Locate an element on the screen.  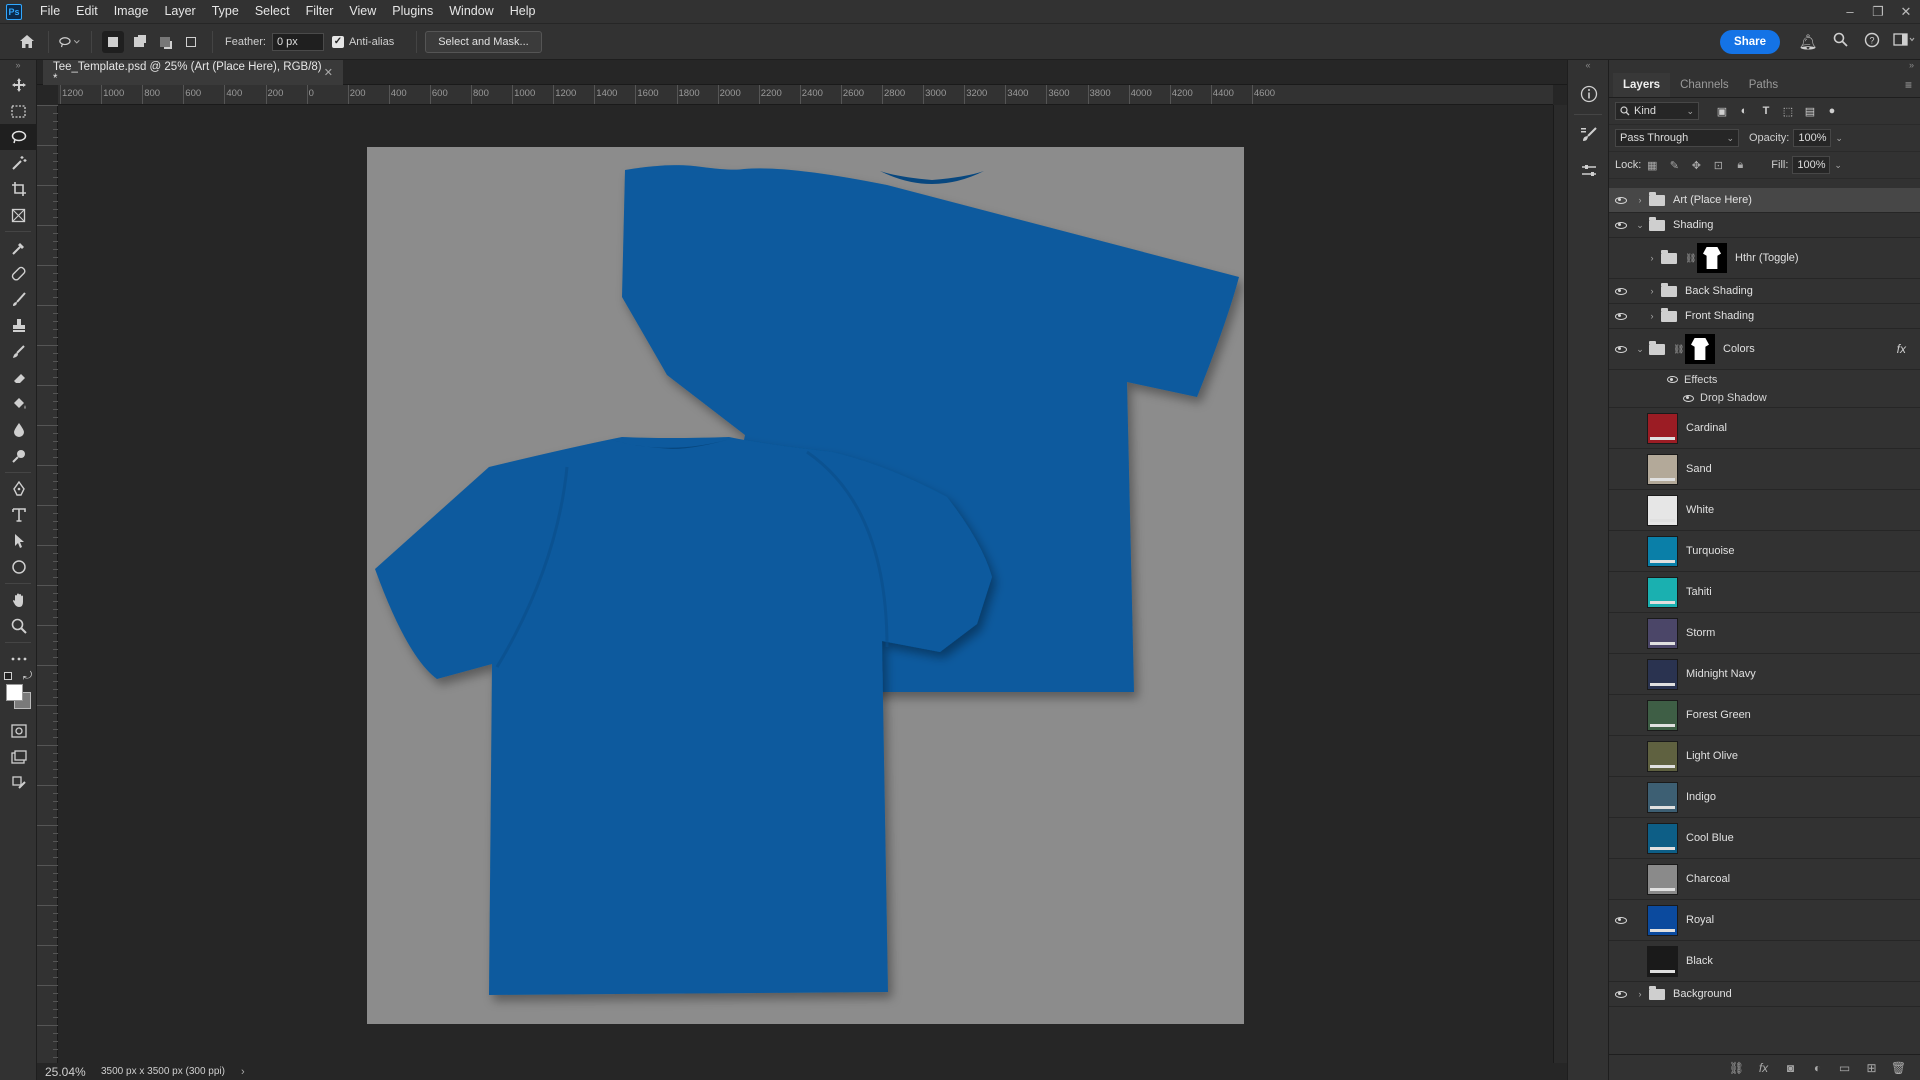
layer-color-charcoal: Charcoal is located at coordinates (1764, 879).